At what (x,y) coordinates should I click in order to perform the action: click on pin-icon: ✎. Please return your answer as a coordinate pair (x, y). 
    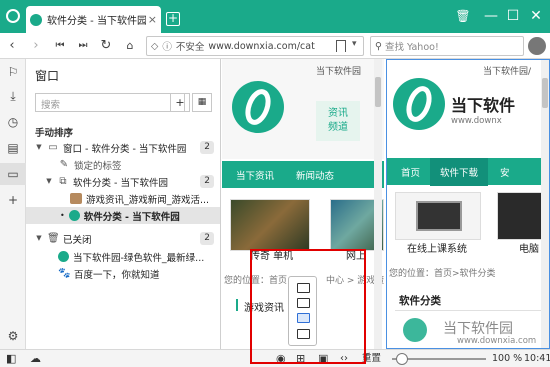
    Looking at the image, I should click on (64, 164).